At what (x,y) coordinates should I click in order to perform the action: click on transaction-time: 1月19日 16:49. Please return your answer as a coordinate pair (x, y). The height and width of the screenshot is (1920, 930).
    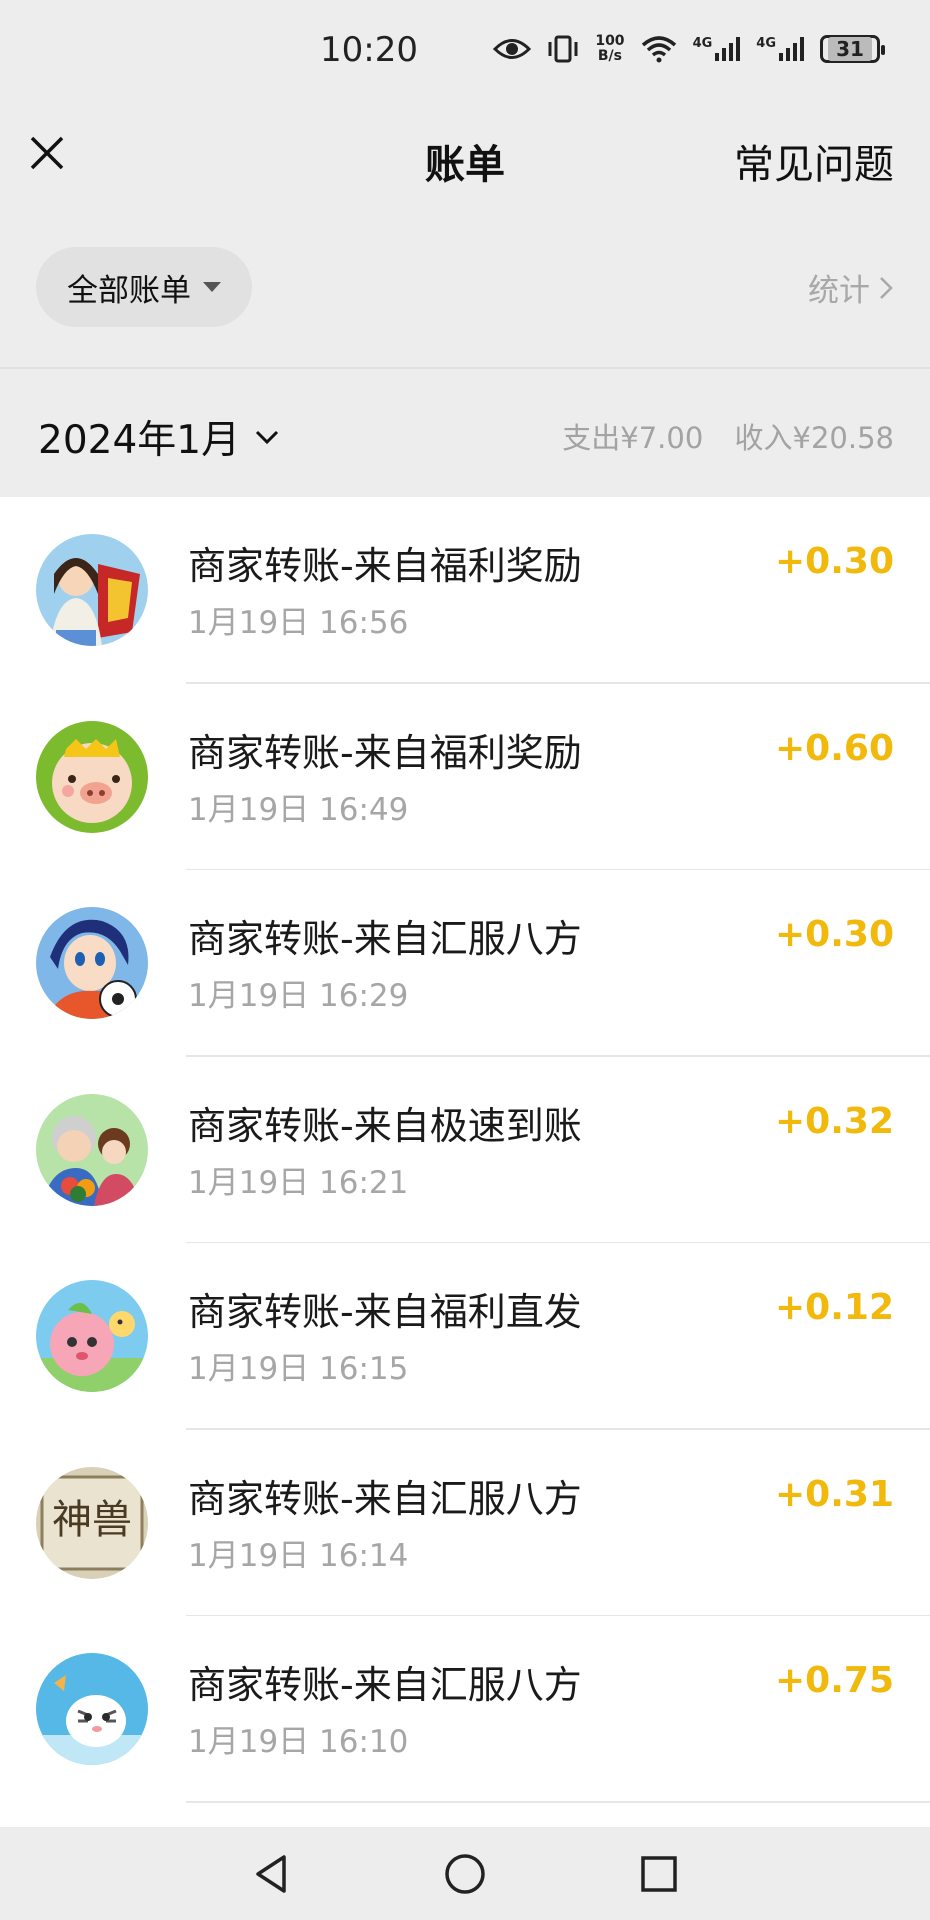
    Looking at the image, I should click on (298, 809).